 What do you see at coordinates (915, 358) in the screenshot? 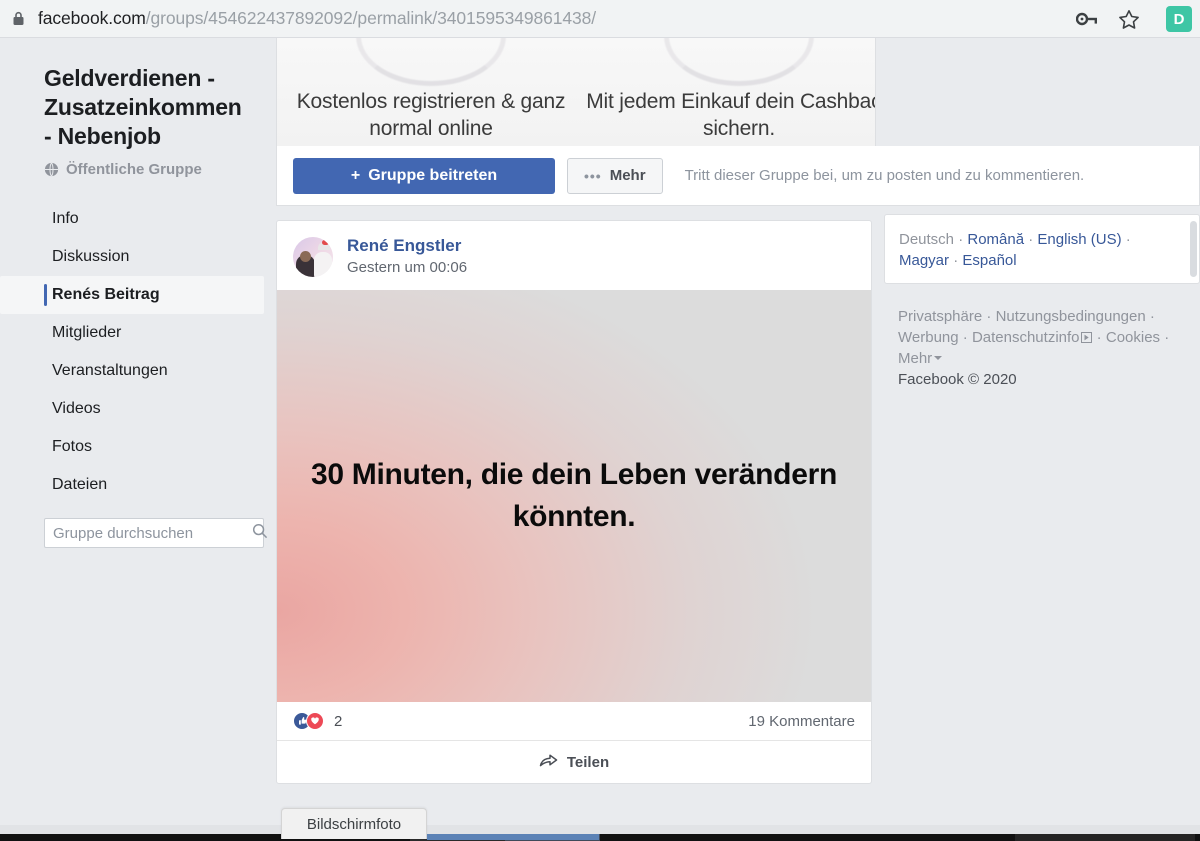
I see `footer-link-mehr: Mehr` at bounding box center [915, 358].